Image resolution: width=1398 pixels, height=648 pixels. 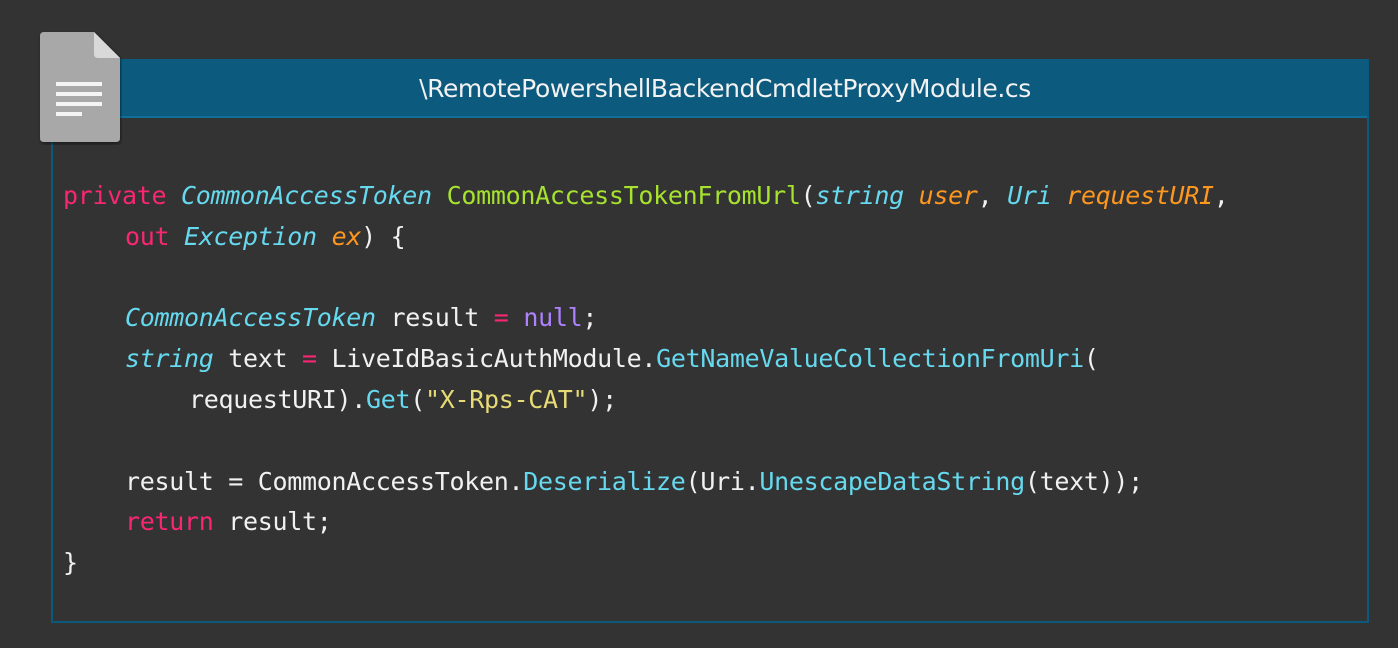 What do you see at coordinates (434, 318) in the screenshot?
I see `variable-name: result` at bounding box center [434, 318].